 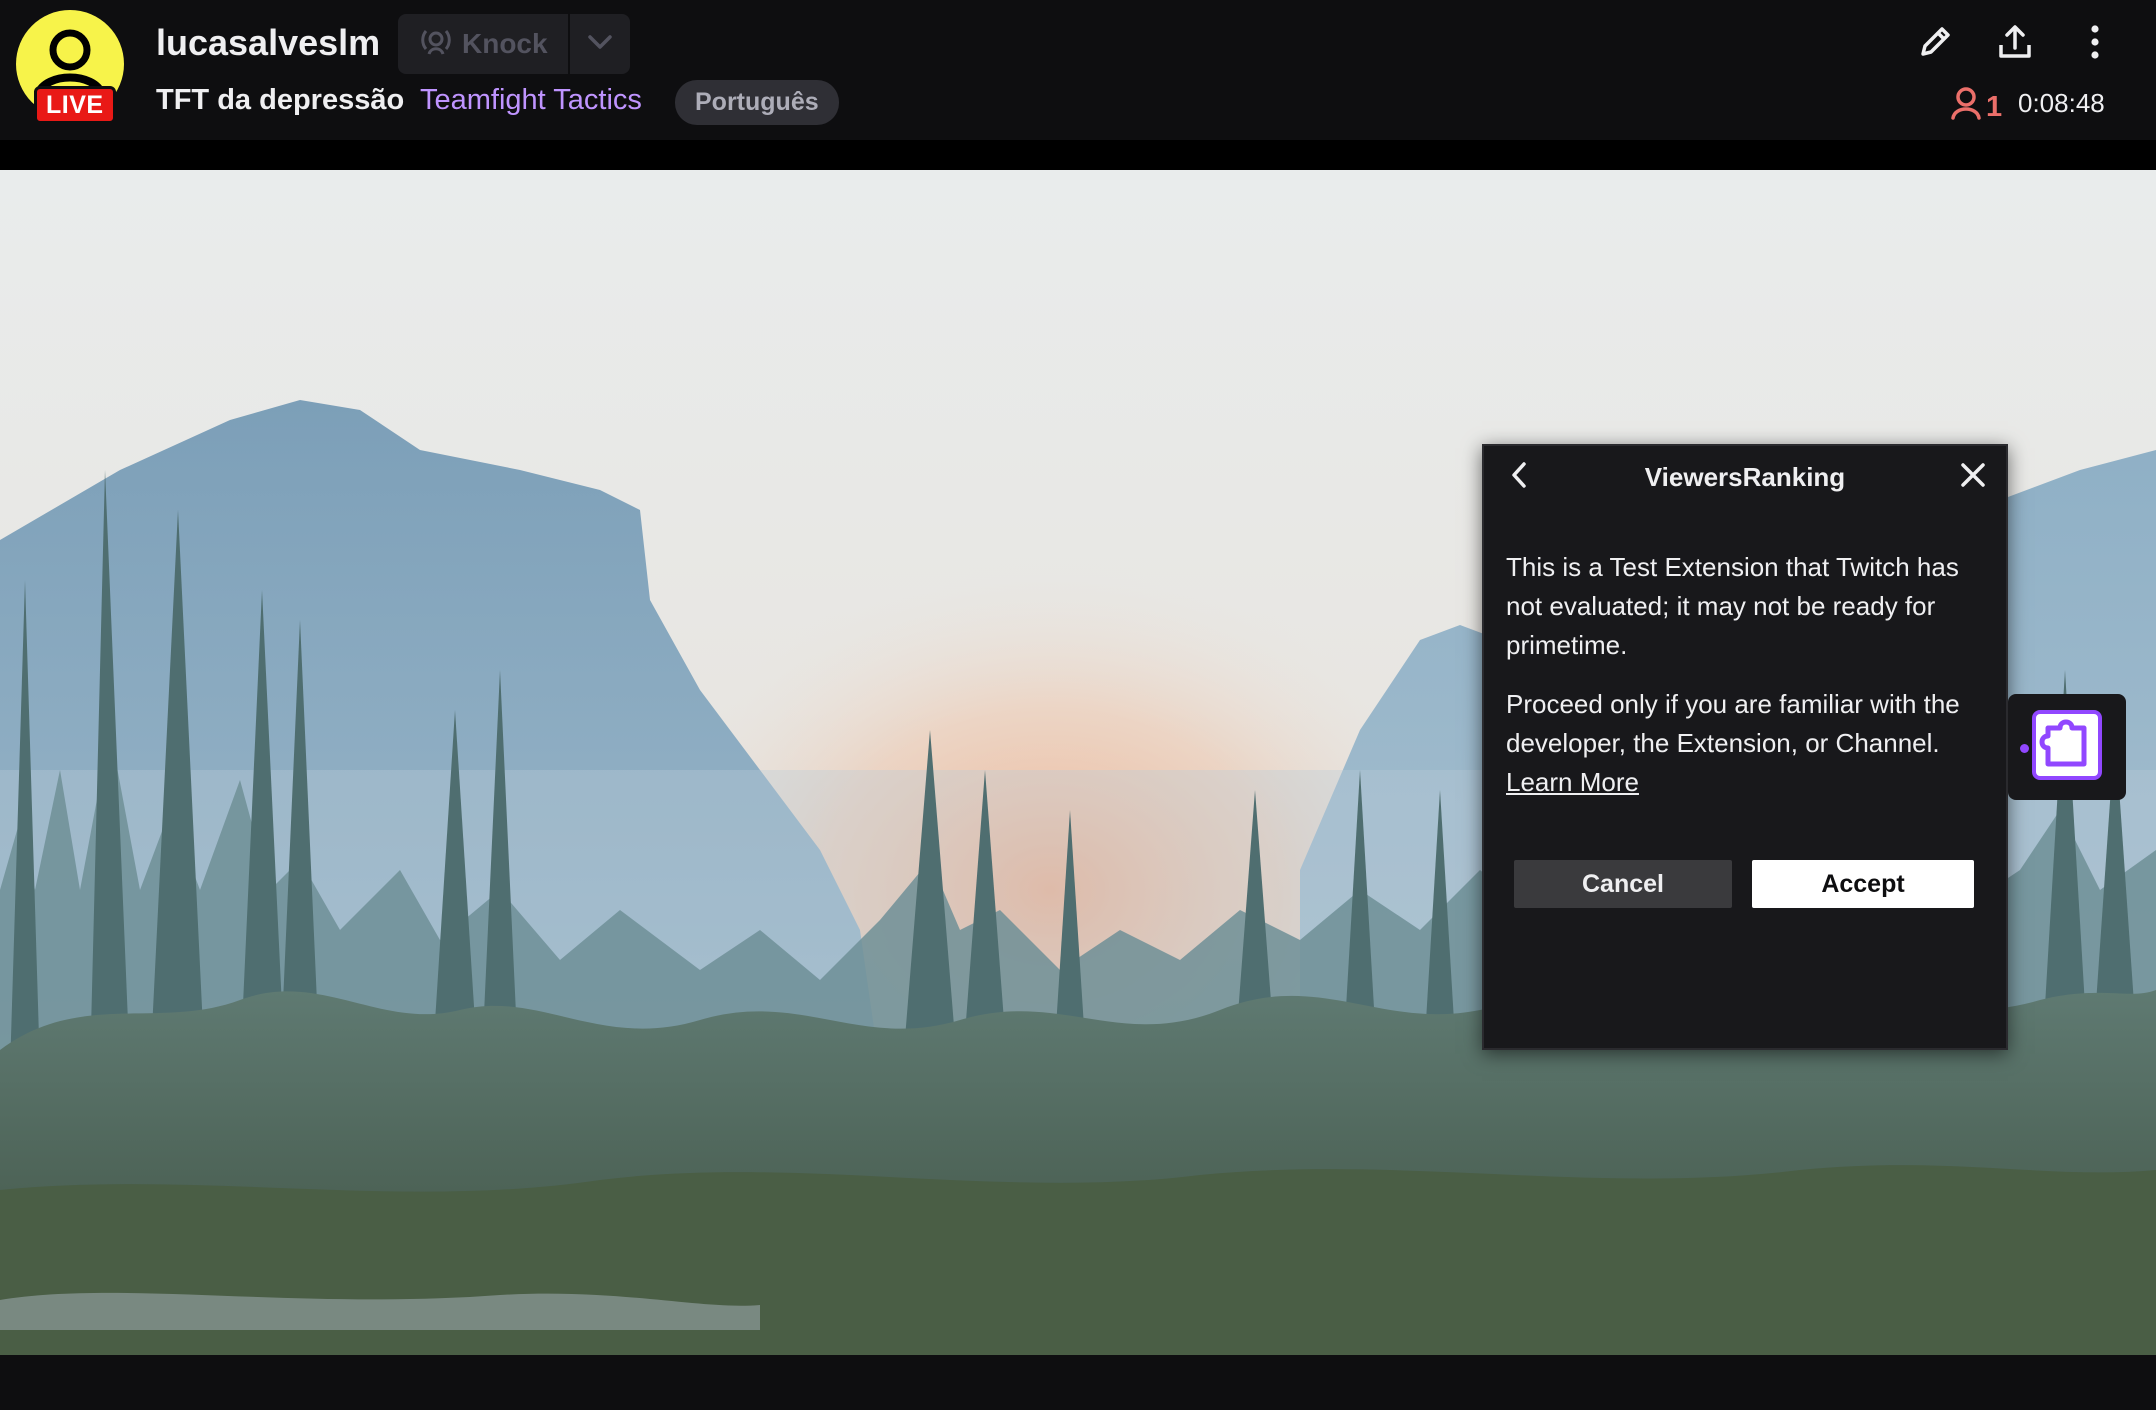 I want to click on player-bottom-bar, so click(x=1078, y=1382).